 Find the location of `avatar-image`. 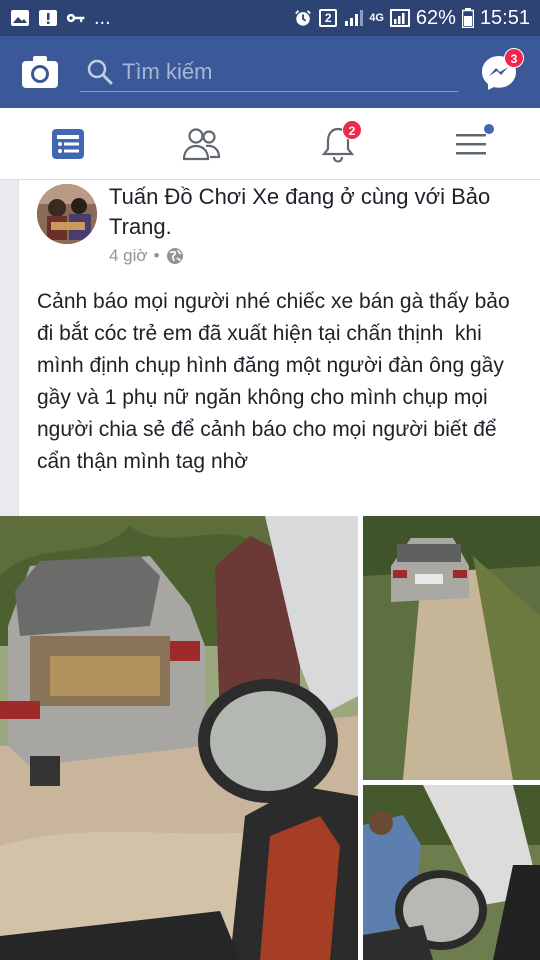

avatar-image is located at coordinates (67, 214).